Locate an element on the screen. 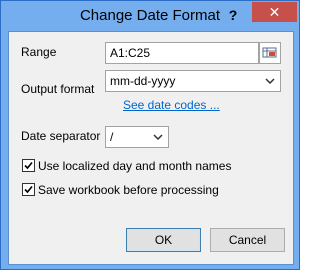 Image resolution: width=320 pixels, height=270 pixels. title-bar: Change Date Format ? ✕ is located at coordinates (150, 16).